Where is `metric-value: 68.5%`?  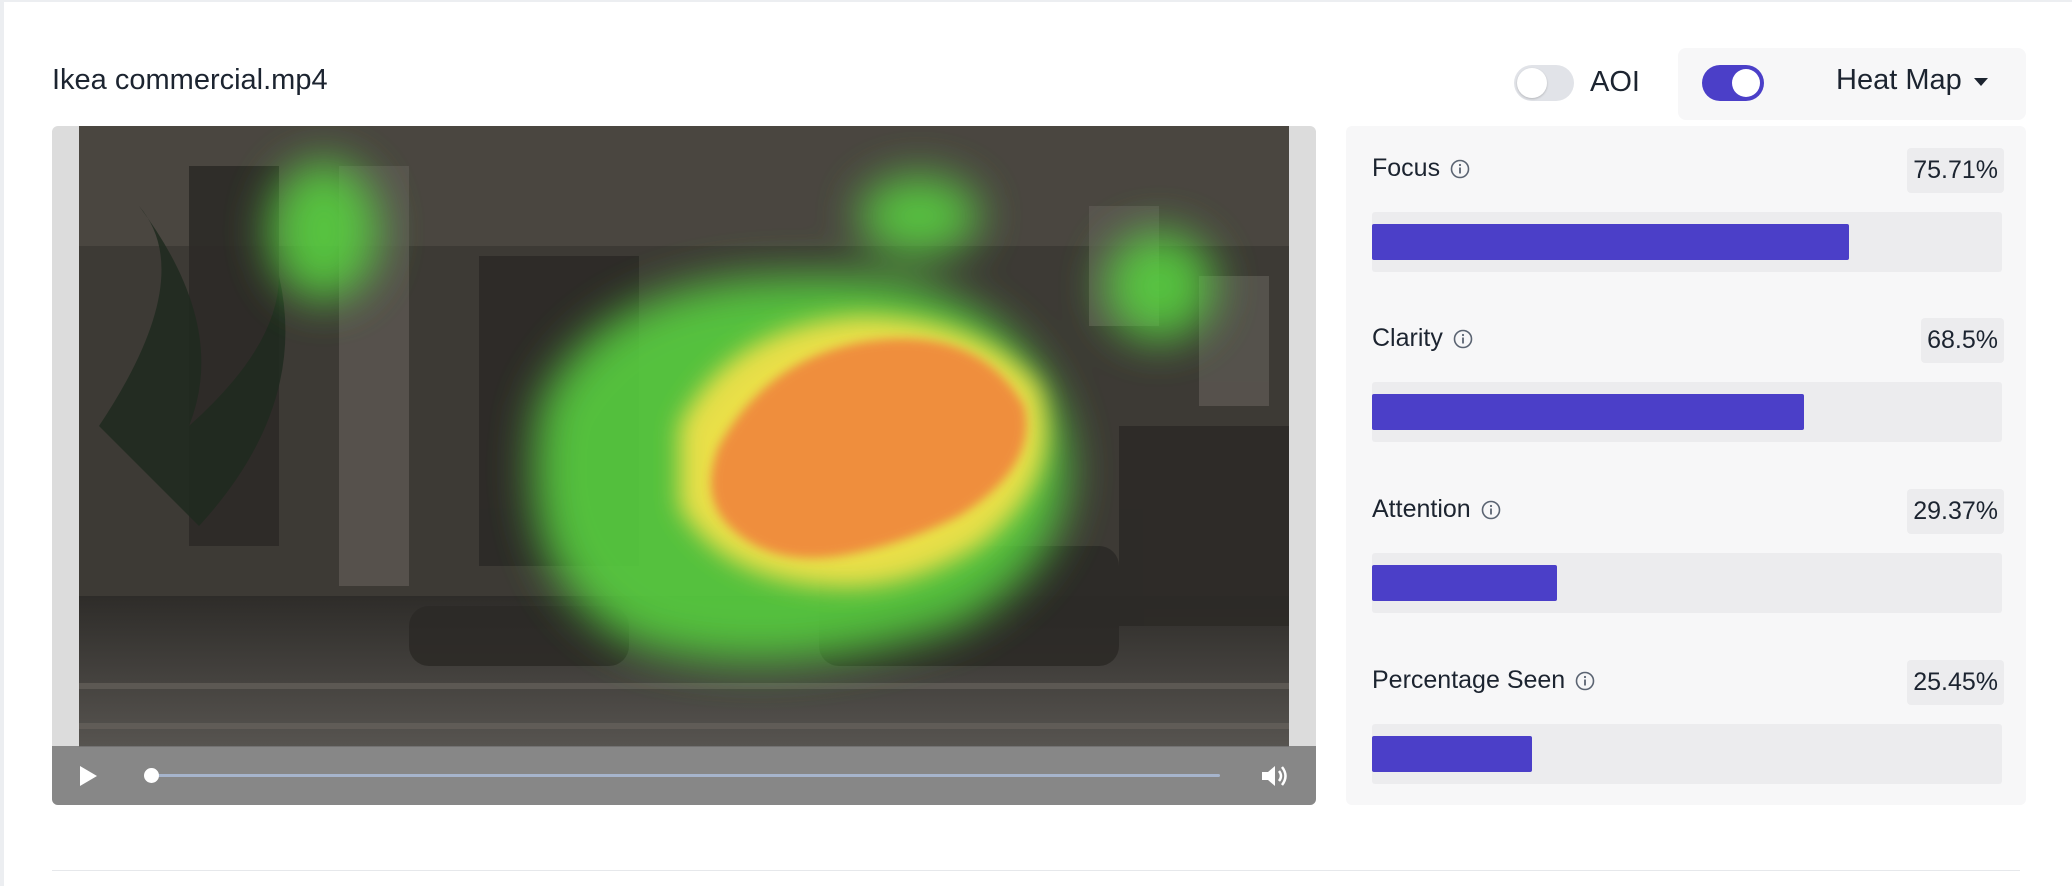
metric-value: 68.5% is located at coordinates (1962, 340).